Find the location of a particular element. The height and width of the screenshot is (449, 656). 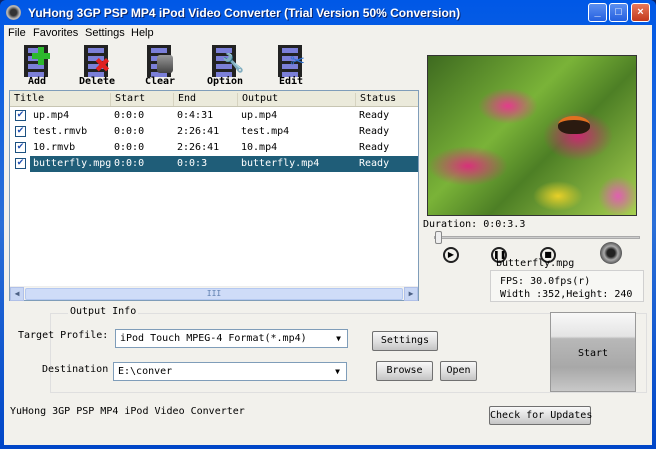

col-start: Start is located at coordinates (142, 99).